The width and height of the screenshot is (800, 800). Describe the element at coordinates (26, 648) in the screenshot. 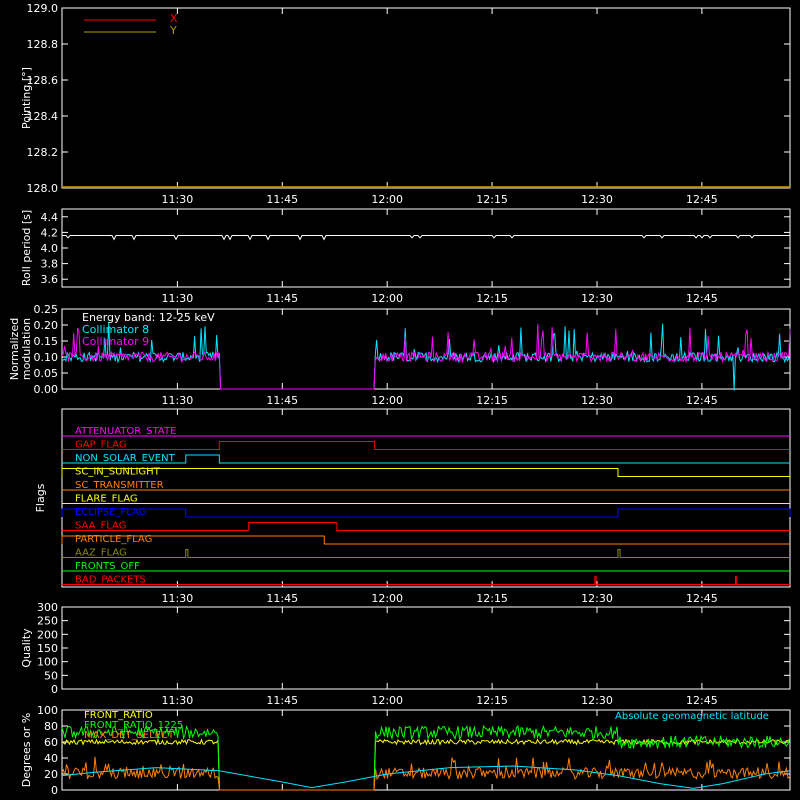

I see `y-axis-title: Quality` at that location.